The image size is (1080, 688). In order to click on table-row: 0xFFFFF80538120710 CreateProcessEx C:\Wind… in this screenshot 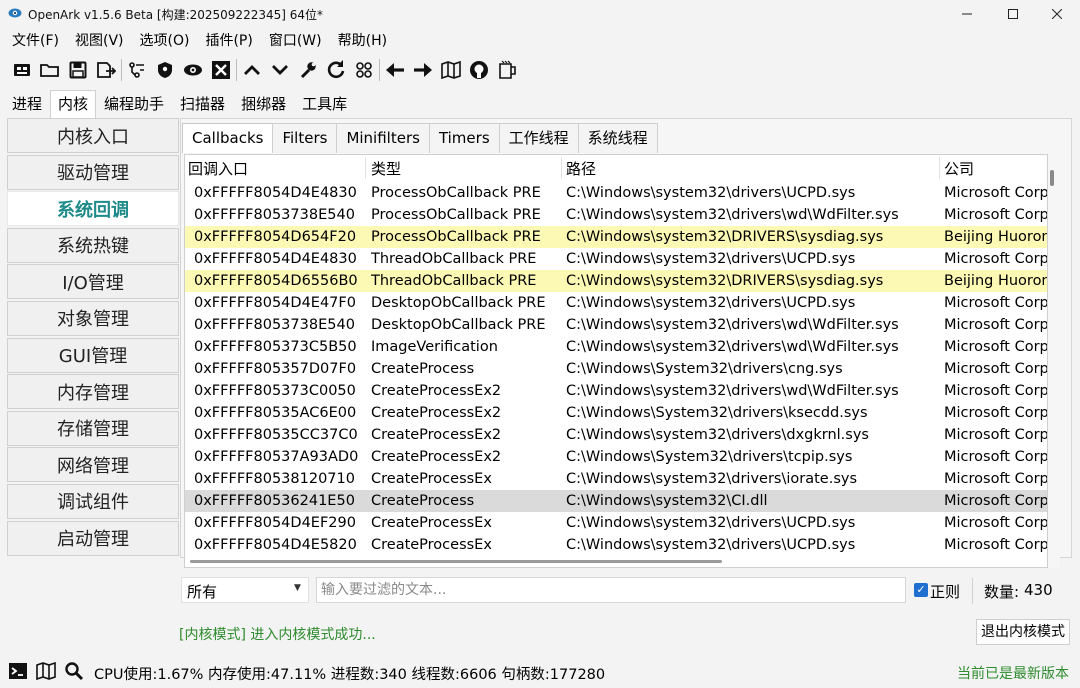, I will do `click(616, 479)`.